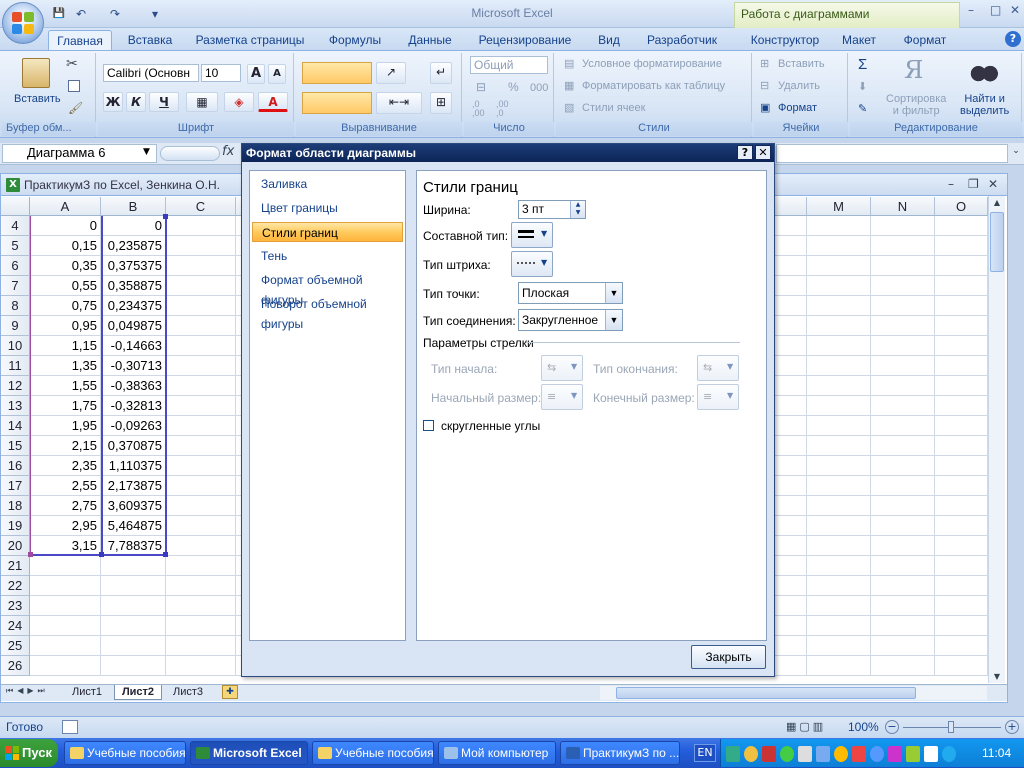 This screenshot has width=1024, height=768. Describe the element at coordinates (65, 226) in the screenshot. I see `cell-a: 0` at that location.